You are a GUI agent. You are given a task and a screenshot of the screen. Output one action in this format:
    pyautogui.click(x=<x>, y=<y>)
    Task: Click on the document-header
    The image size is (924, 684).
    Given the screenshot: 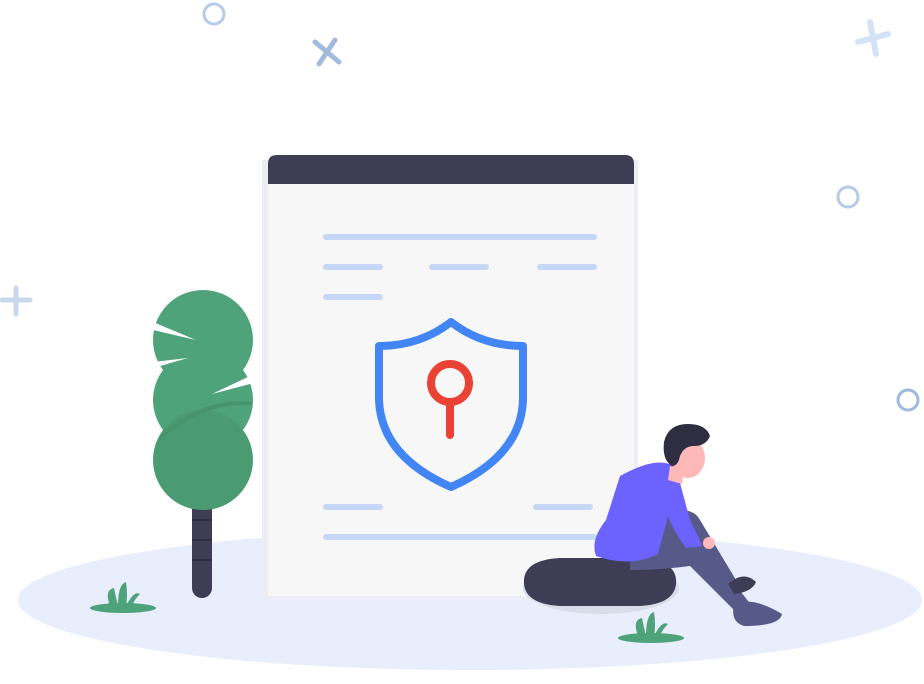 What is the action you would take?
    pyautogui.click(x=451, y=169)
    